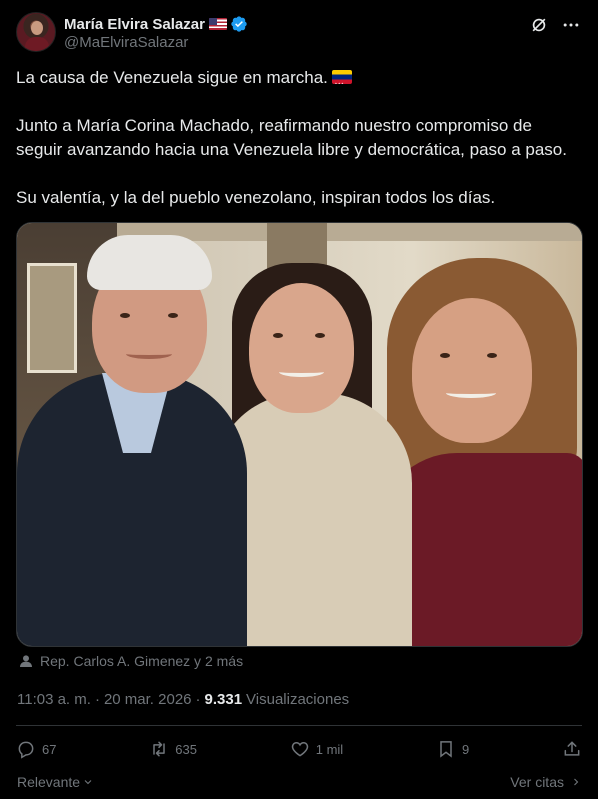 The width and height of the screenshot is (598, 799). I want to click on person-middle-face, so click(301, 348).